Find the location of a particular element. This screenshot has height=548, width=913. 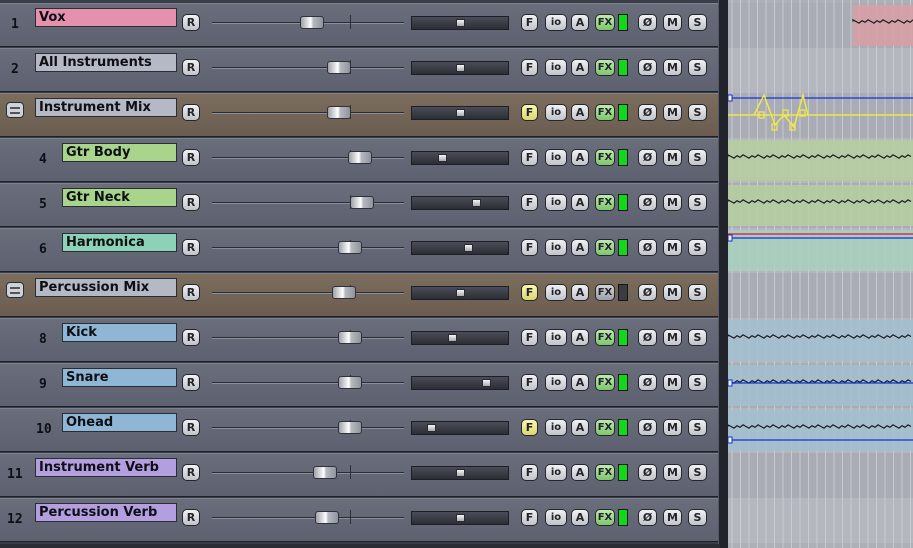

track-name: Instrument Verb is located at coordinates (106, 467).